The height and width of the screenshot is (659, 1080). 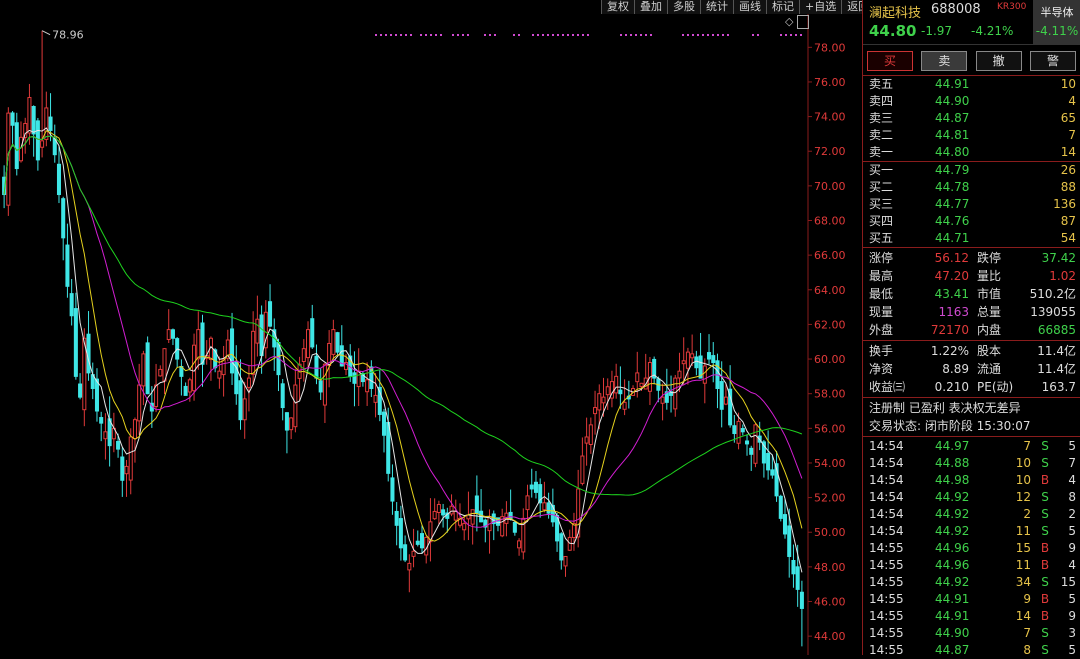 I want to click on bids-vol: 88, so click(x=1068, y=187).